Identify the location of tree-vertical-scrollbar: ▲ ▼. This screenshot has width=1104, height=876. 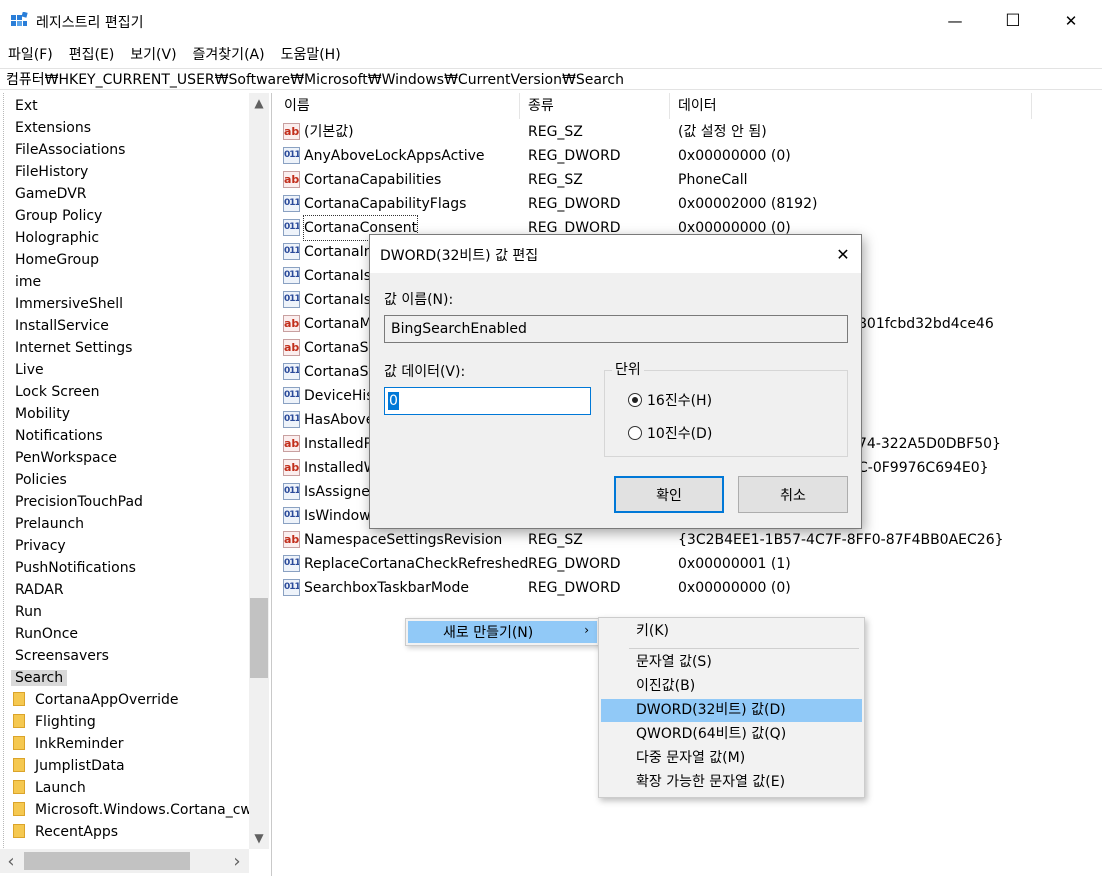
(259, 471).